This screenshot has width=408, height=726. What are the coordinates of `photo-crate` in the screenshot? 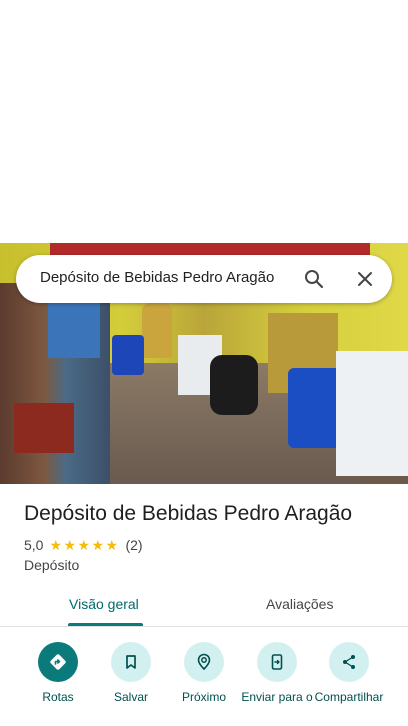 It's located at (44, 428).